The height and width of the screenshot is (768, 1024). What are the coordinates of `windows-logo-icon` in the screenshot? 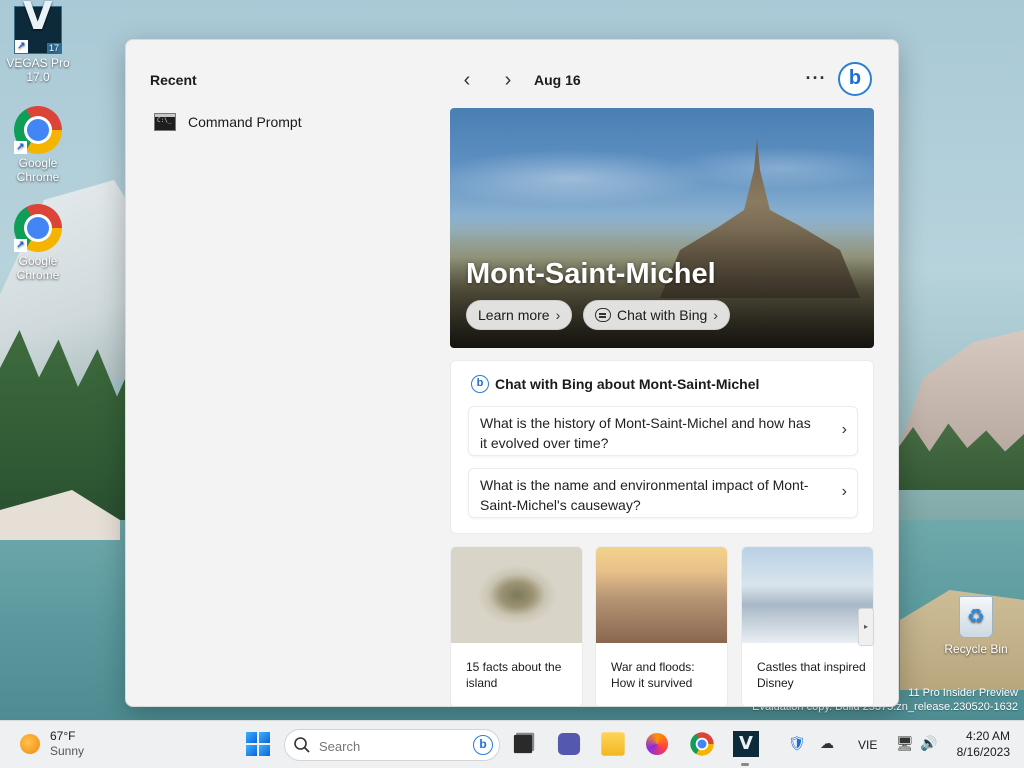 It's located at (251, 737).